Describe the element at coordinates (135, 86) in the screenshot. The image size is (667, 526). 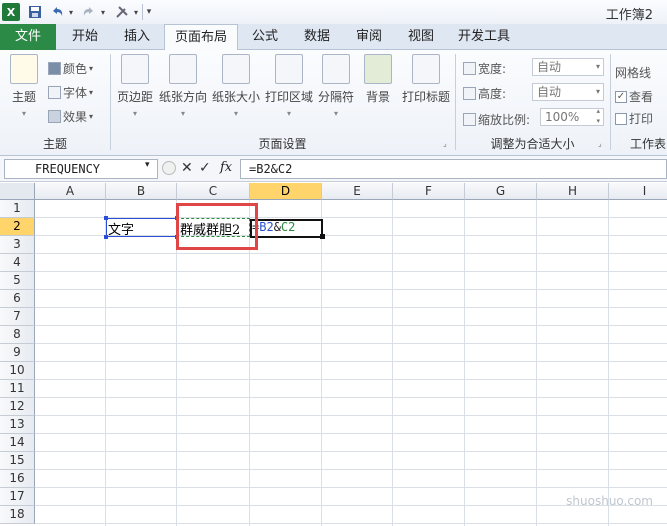
I see `margins-button: 页边距 ▾` at that location.